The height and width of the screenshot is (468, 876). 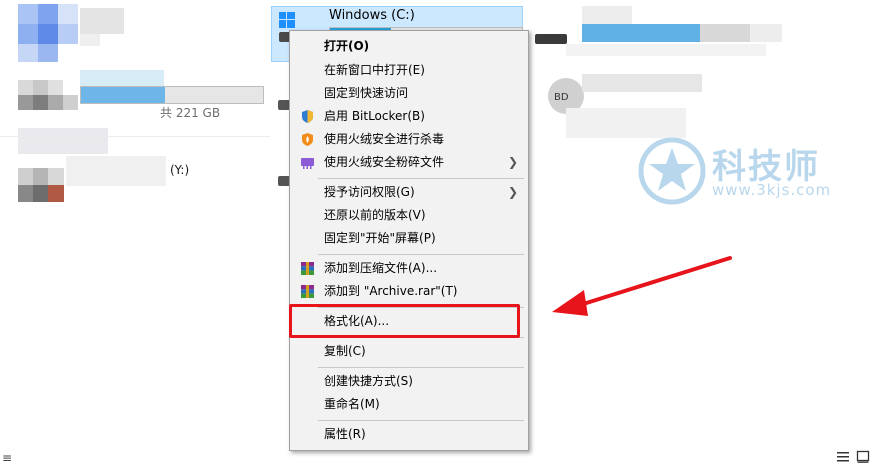 I want to click on menu-item-label: 重命名(M), so click(x=352, y=404).